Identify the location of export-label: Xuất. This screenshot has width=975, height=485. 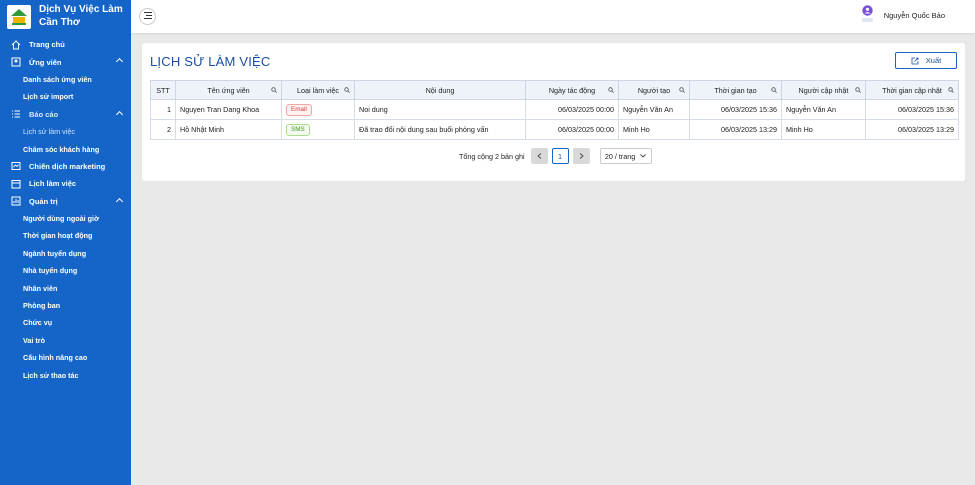
(933, 60).